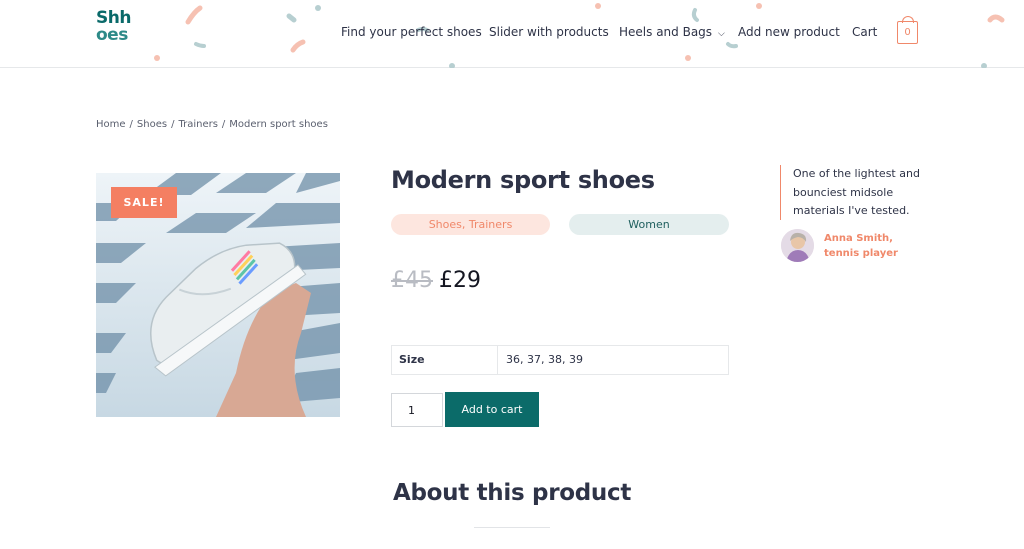 Image resolution: width=1024 pixels, height=549 pixels. I want to click on cart-count-badge: 0, so click(907, 30).